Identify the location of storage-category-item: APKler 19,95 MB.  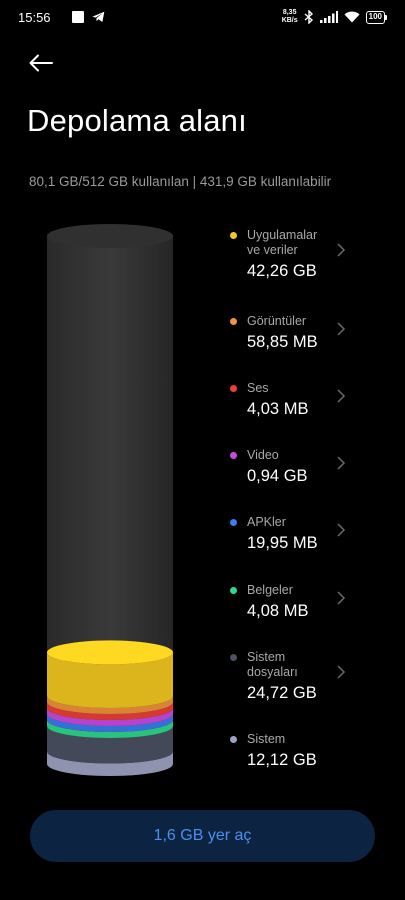
(292, 534).